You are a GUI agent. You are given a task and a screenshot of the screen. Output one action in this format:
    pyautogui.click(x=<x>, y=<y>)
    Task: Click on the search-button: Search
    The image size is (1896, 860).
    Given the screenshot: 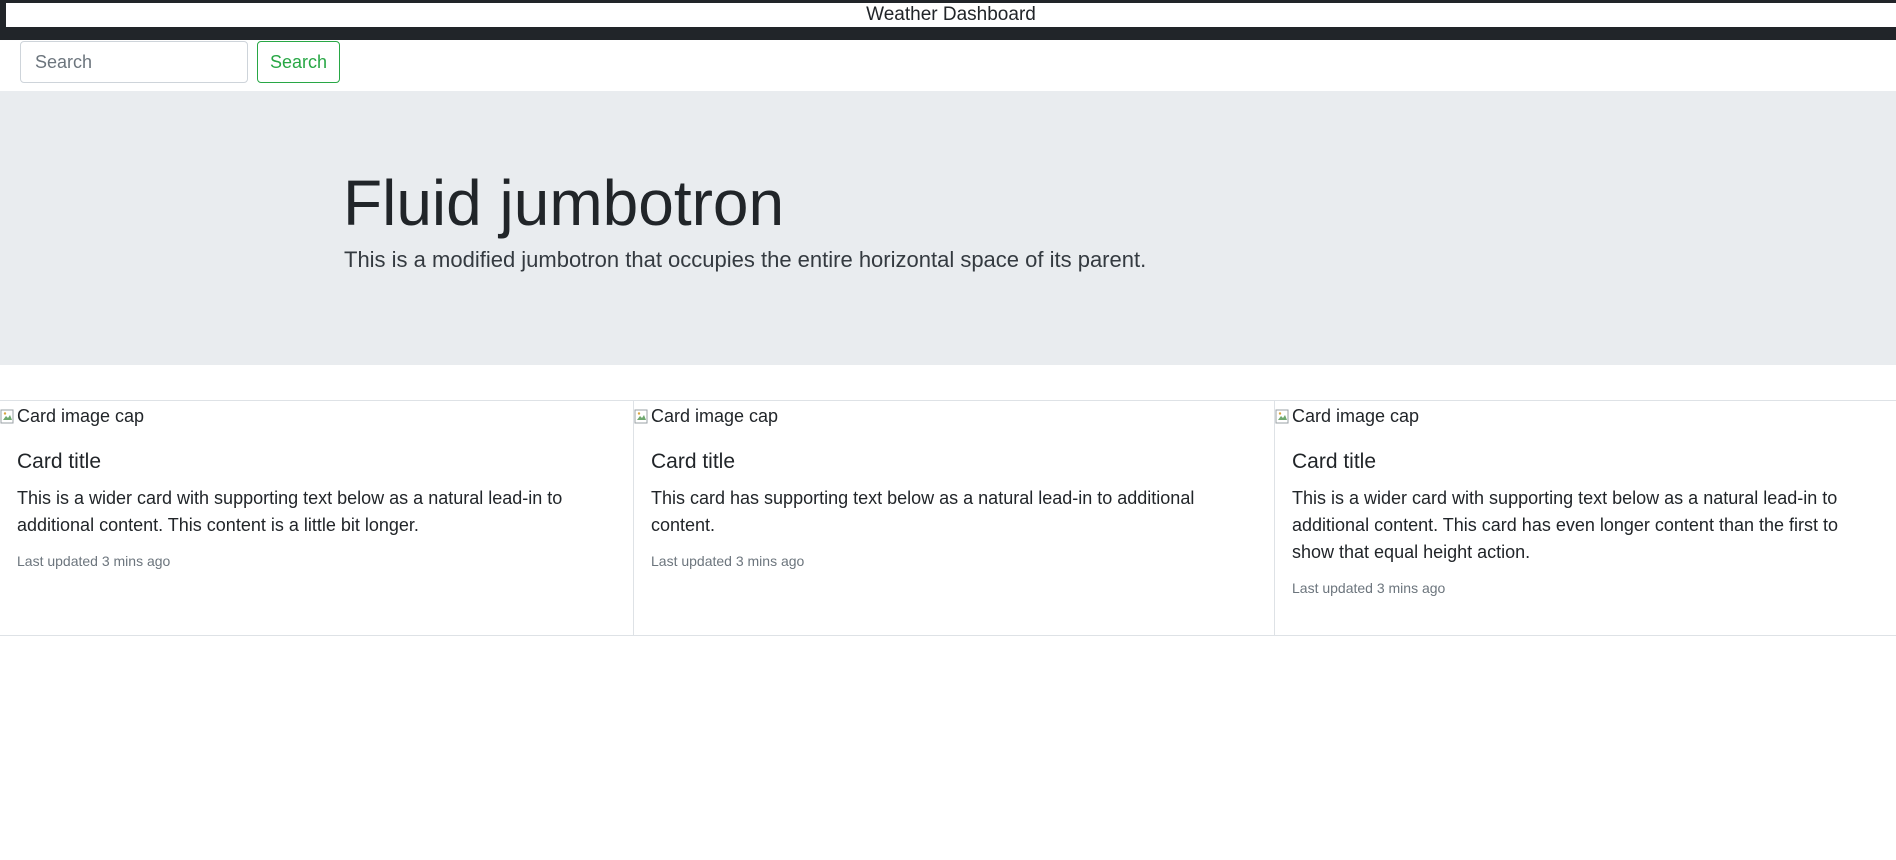 What is the action you would take?
    pyautogui.click(x=299, y=62)
    